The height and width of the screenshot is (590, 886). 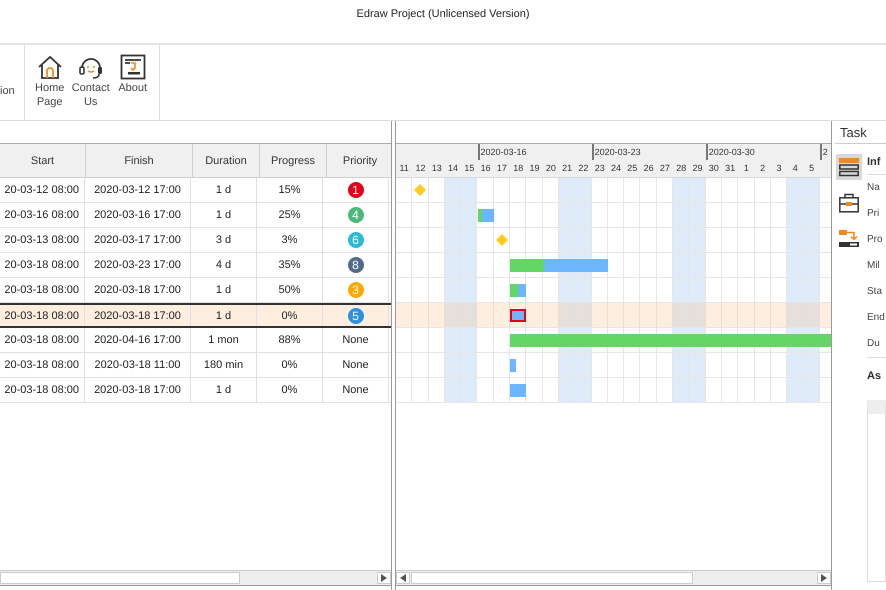 I want to click on day-label: 11, so click(x=404, y=168).